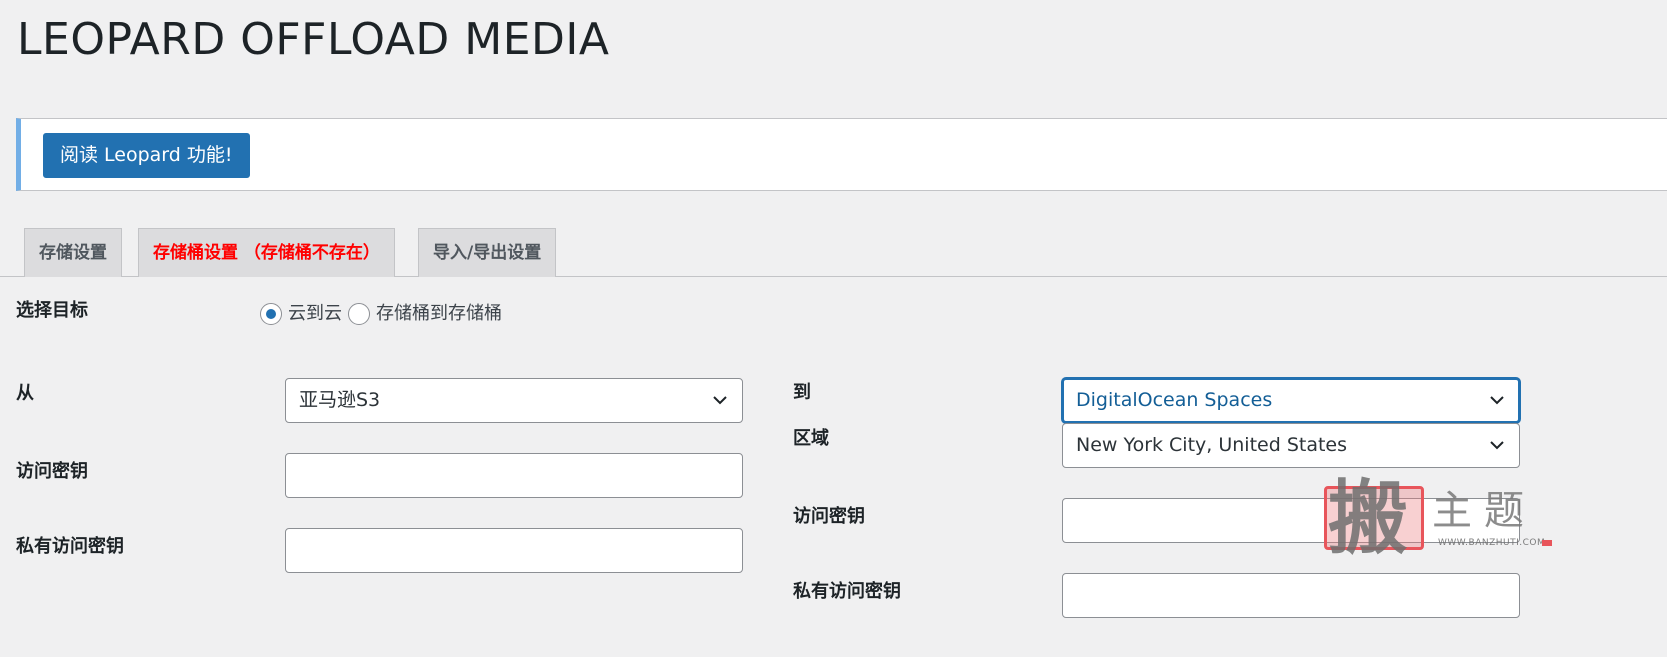 The image size is (1667, 657). I want to click on radio-bucket-to-bucket-label: 存储桶到存储桶, so click(439, 314).